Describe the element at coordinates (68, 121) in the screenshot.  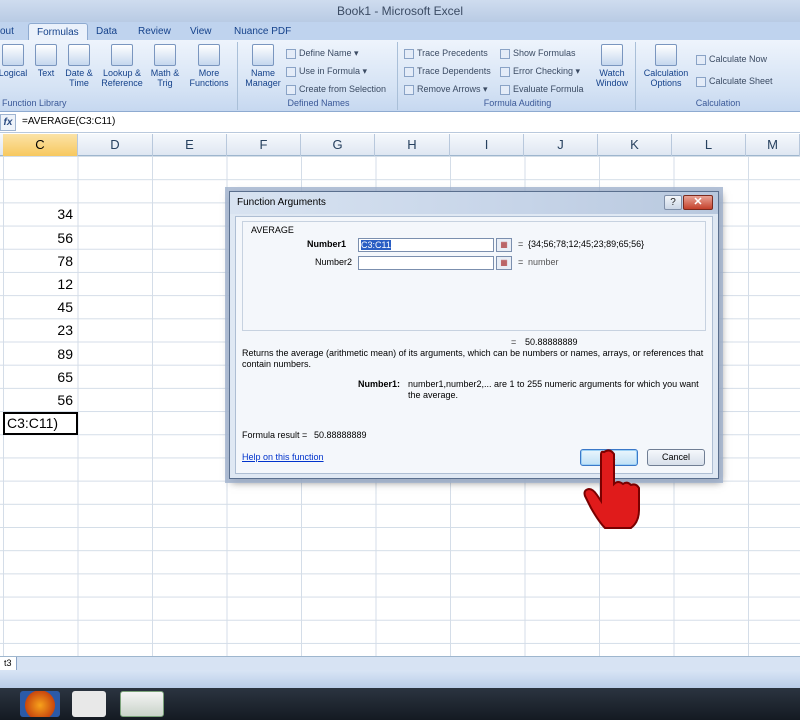
I see `formula-input: =AVERAGE(C3:C11)` at that location.